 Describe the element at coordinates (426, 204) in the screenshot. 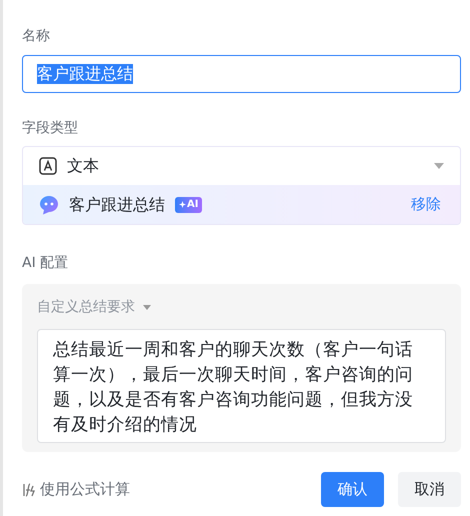

I see `remove-link: 移除` at that location.